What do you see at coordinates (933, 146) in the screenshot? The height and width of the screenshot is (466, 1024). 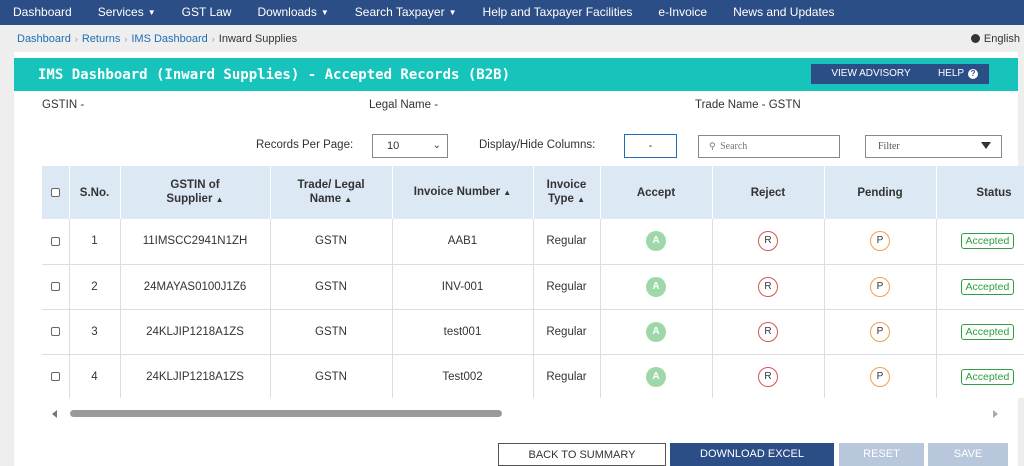 I see `filter-select: Filter` at bounding box center [933, 146].